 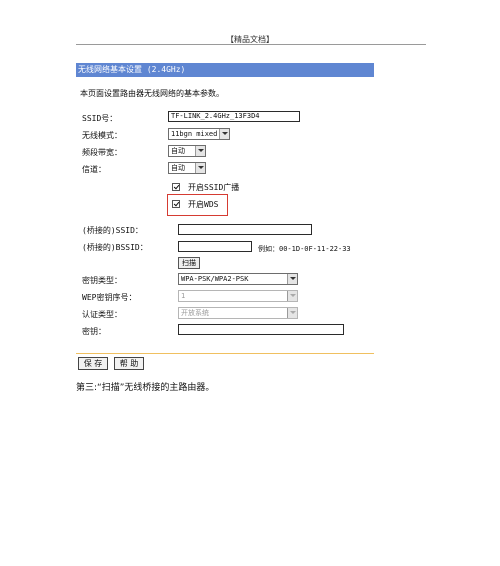 What do you see at coordinates (215, 246) in the screenshot?
I see `bridge-bssid-input` at bounding box center [215, 246].